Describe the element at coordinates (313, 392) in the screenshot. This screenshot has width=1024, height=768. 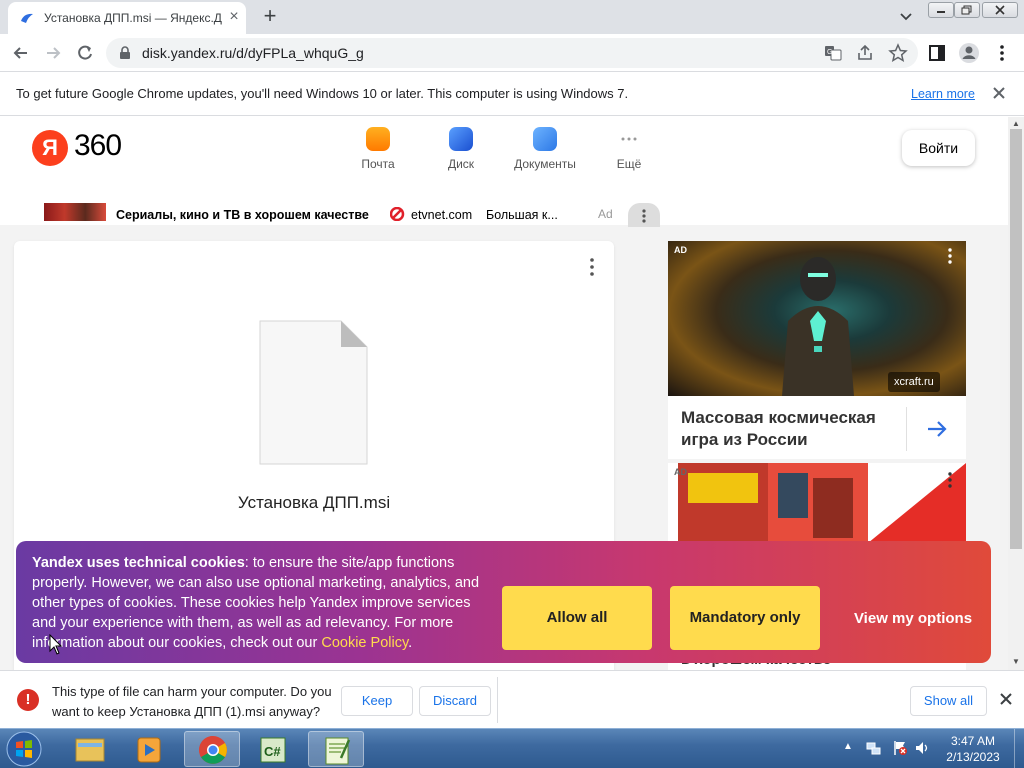
I see `file-document-icon` at that location.